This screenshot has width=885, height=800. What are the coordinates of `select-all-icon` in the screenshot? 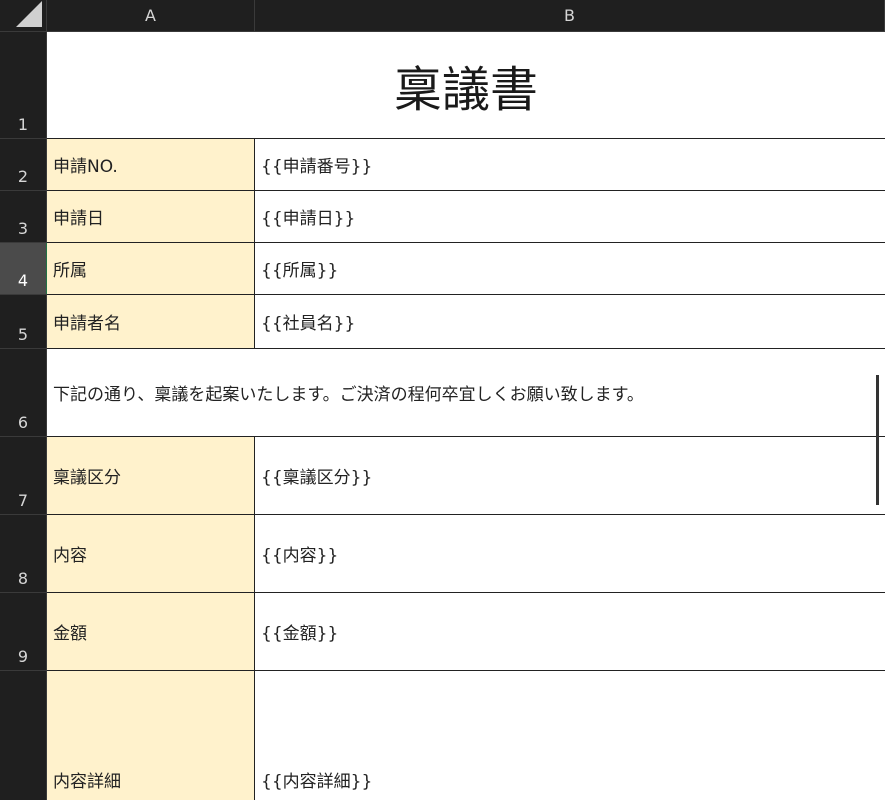 It's located at (29, 14).